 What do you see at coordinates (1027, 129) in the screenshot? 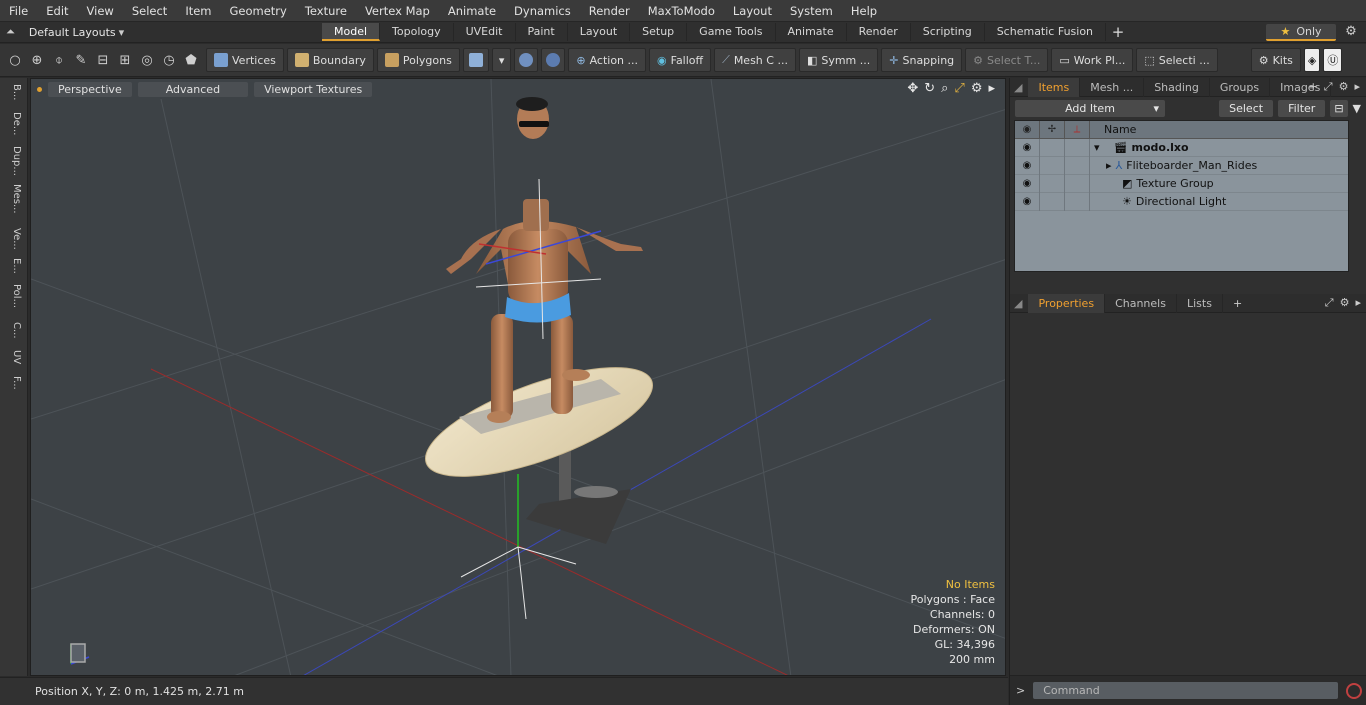
I see `visibility-column-icon: ◉` at bounding box center [1027, 129].